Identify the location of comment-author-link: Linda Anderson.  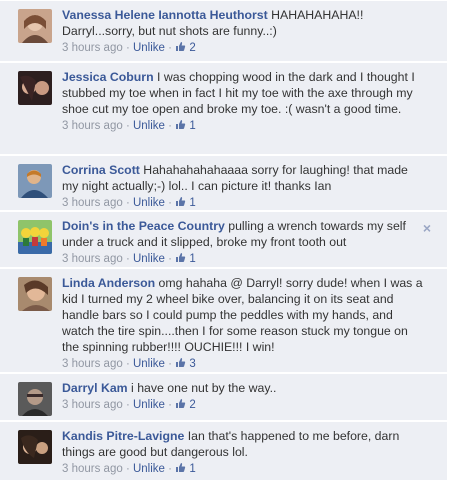
(108, 283).